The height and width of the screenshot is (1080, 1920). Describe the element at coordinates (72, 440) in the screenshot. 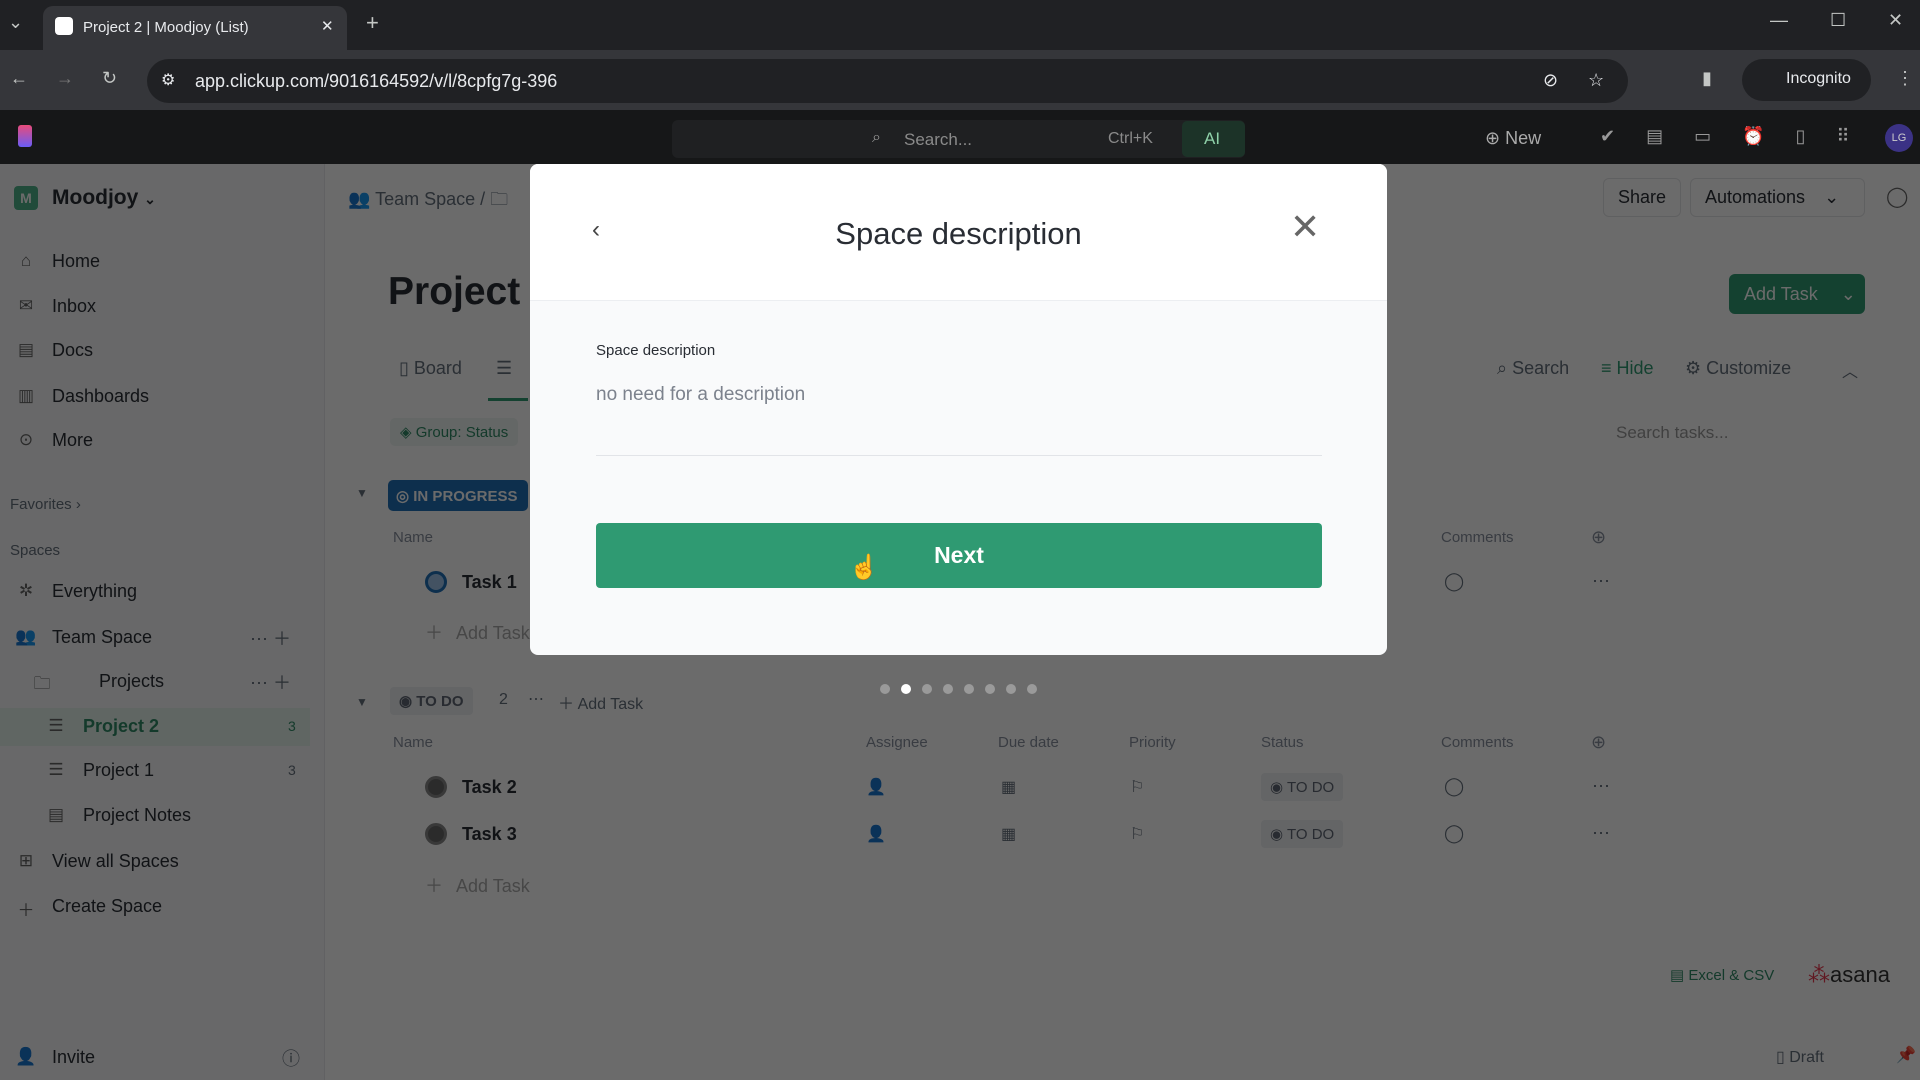

I see `sidebar-item-more: More` at that location.